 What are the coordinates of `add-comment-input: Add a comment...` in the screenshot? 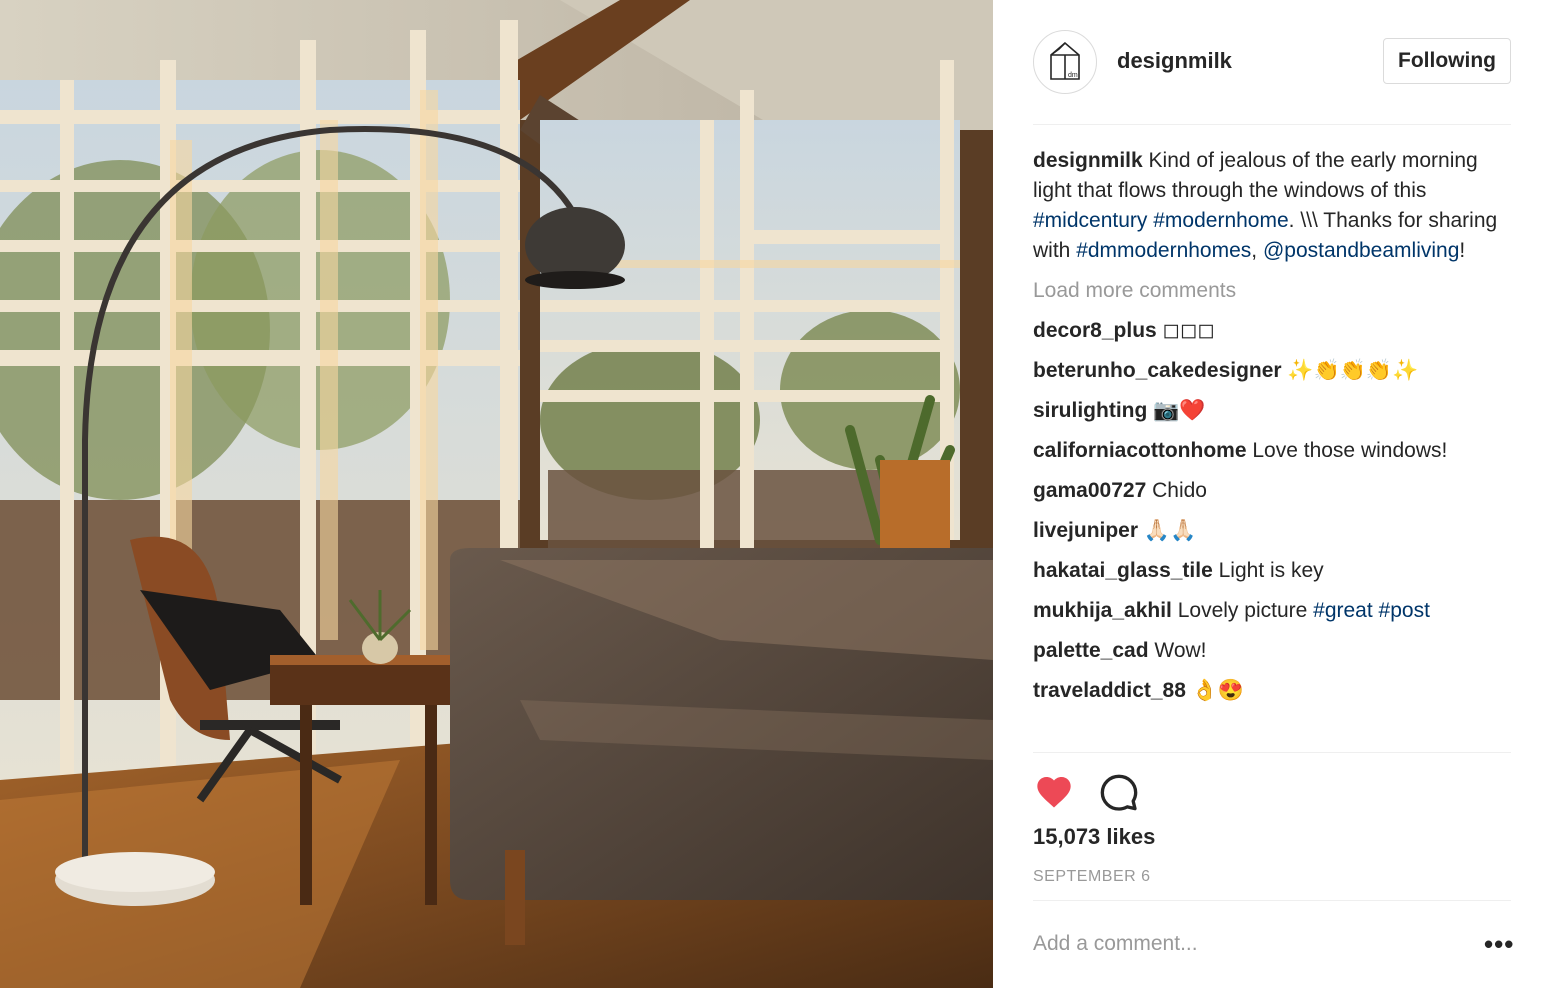 It's located at (1115, 944).